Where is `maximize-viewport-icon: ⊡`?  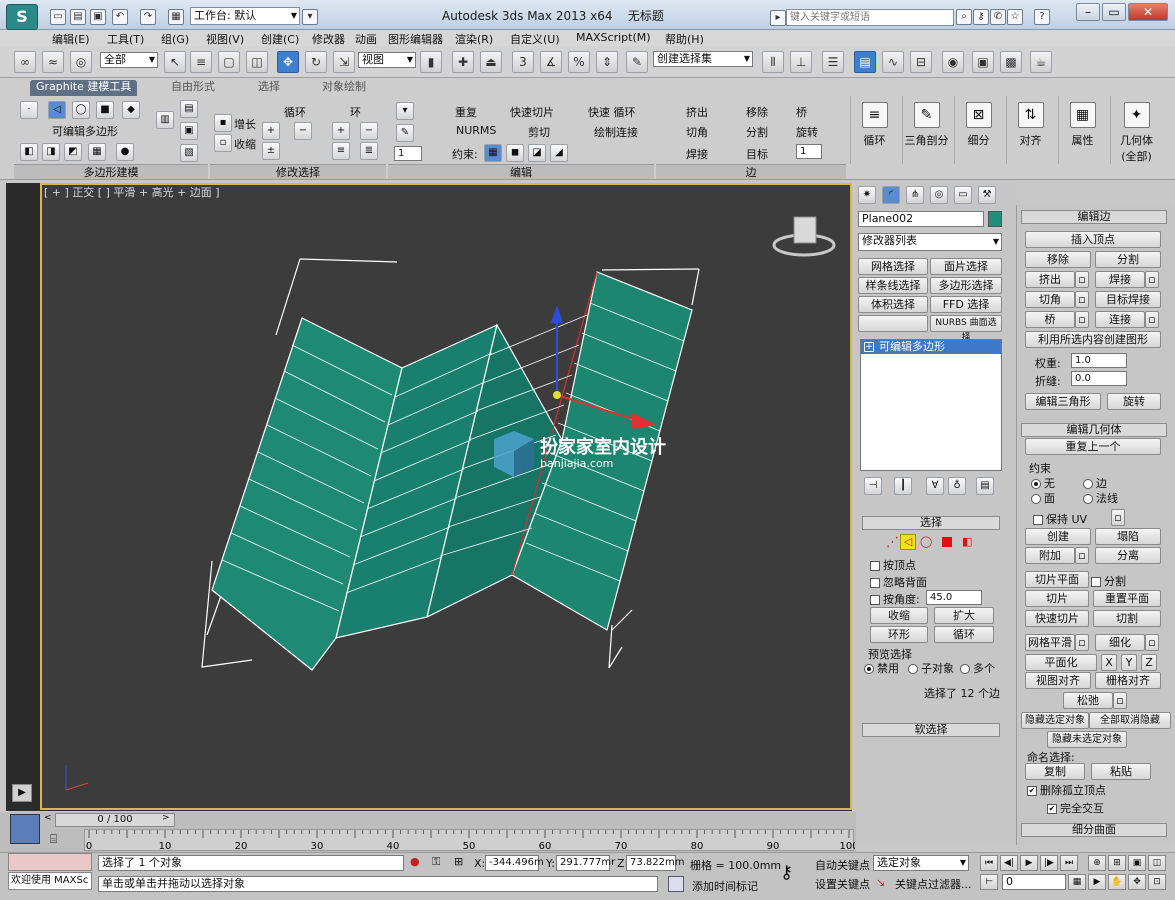 maximize-viewport-icon: ⊡ is located at coordinates (1157, 882).